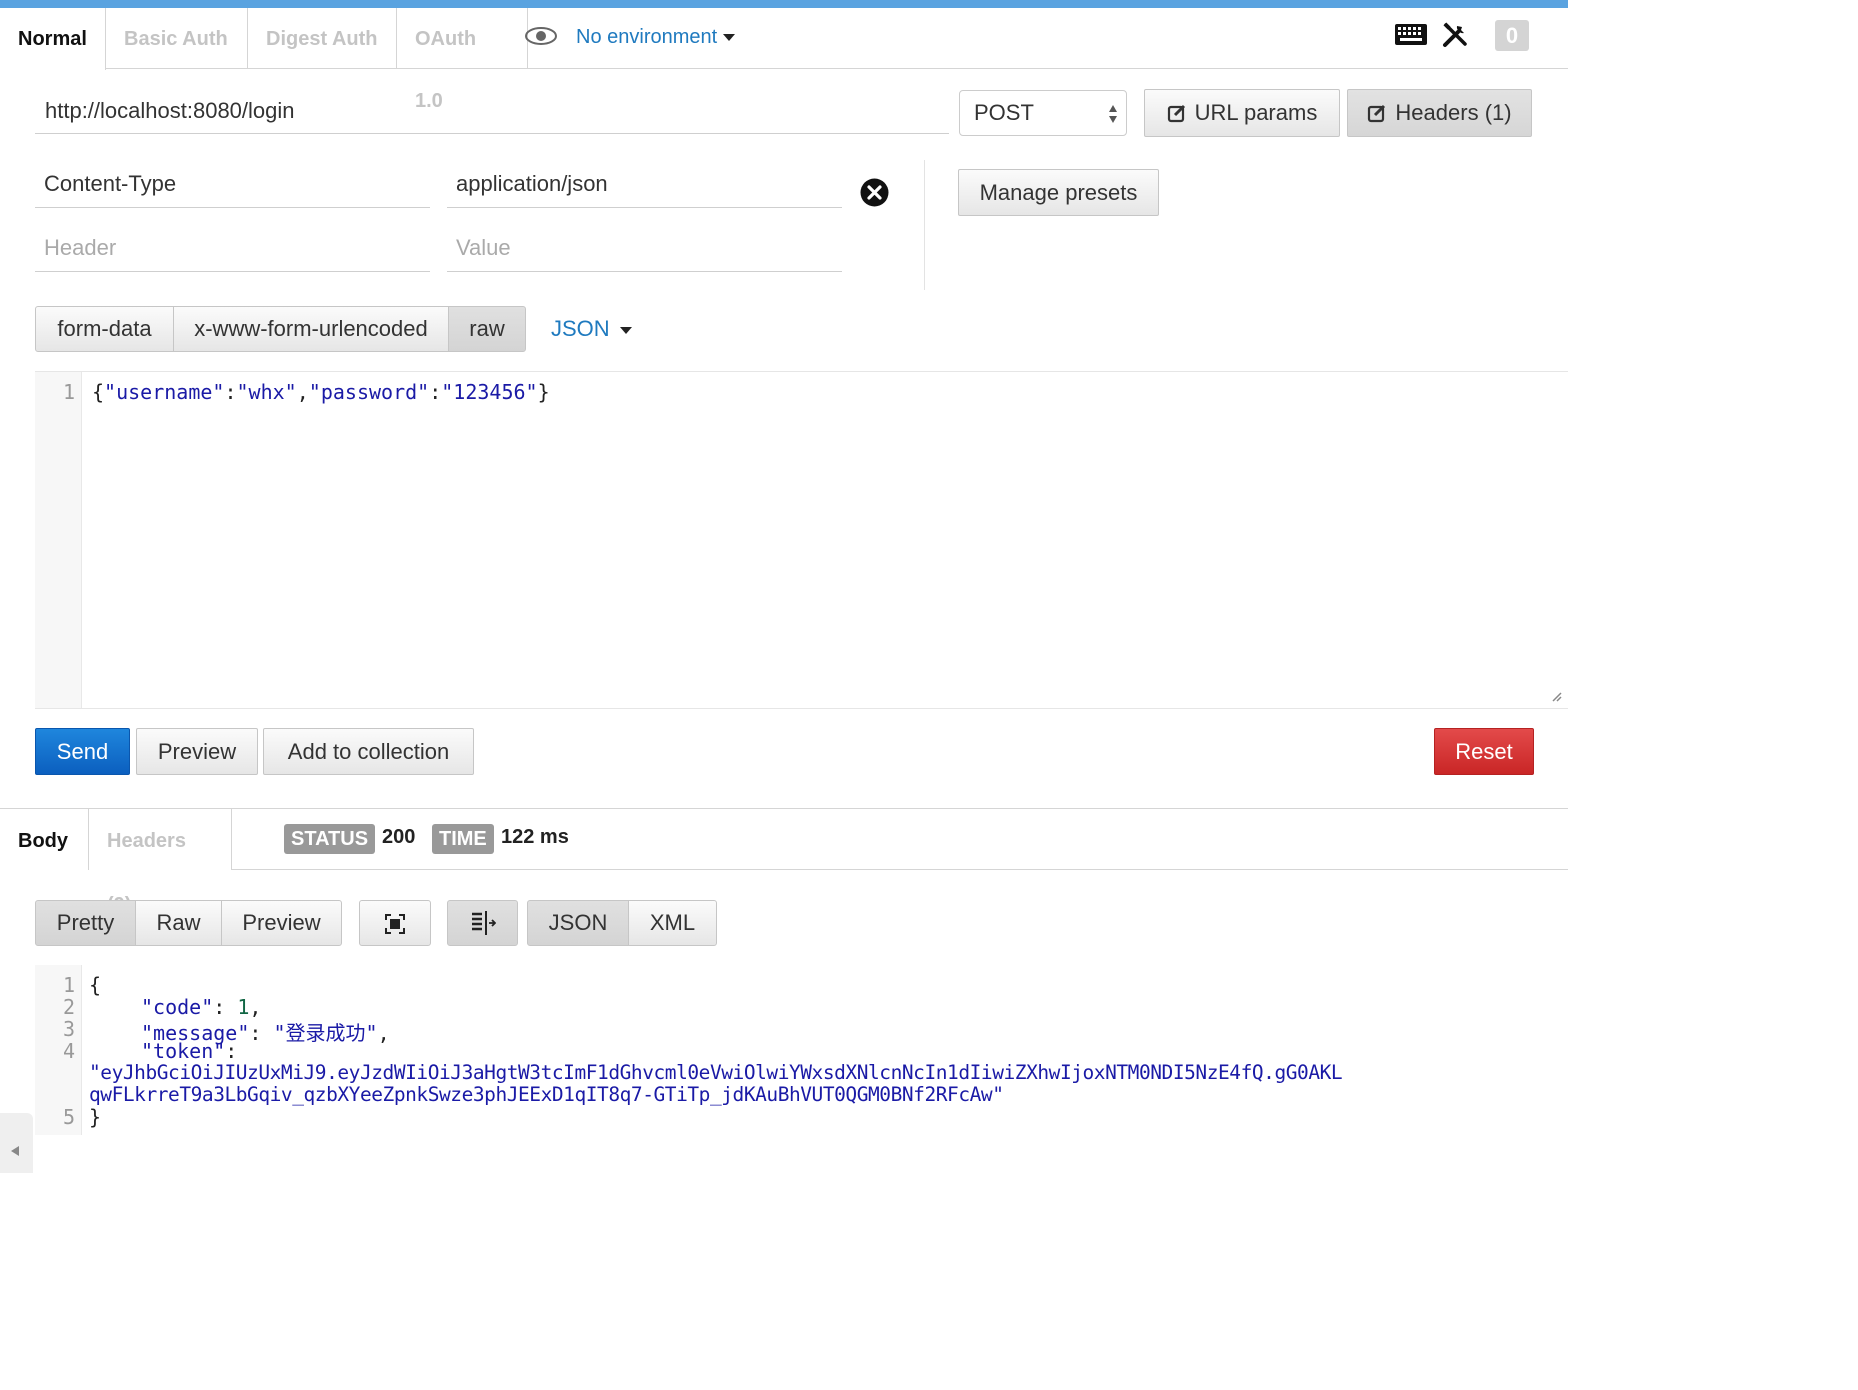 The image size is (1858, 1390). What do you see at coordinates (330, 839) in the screenshot?
I see `status-label: STATUS` at bounding box center [330, 839].